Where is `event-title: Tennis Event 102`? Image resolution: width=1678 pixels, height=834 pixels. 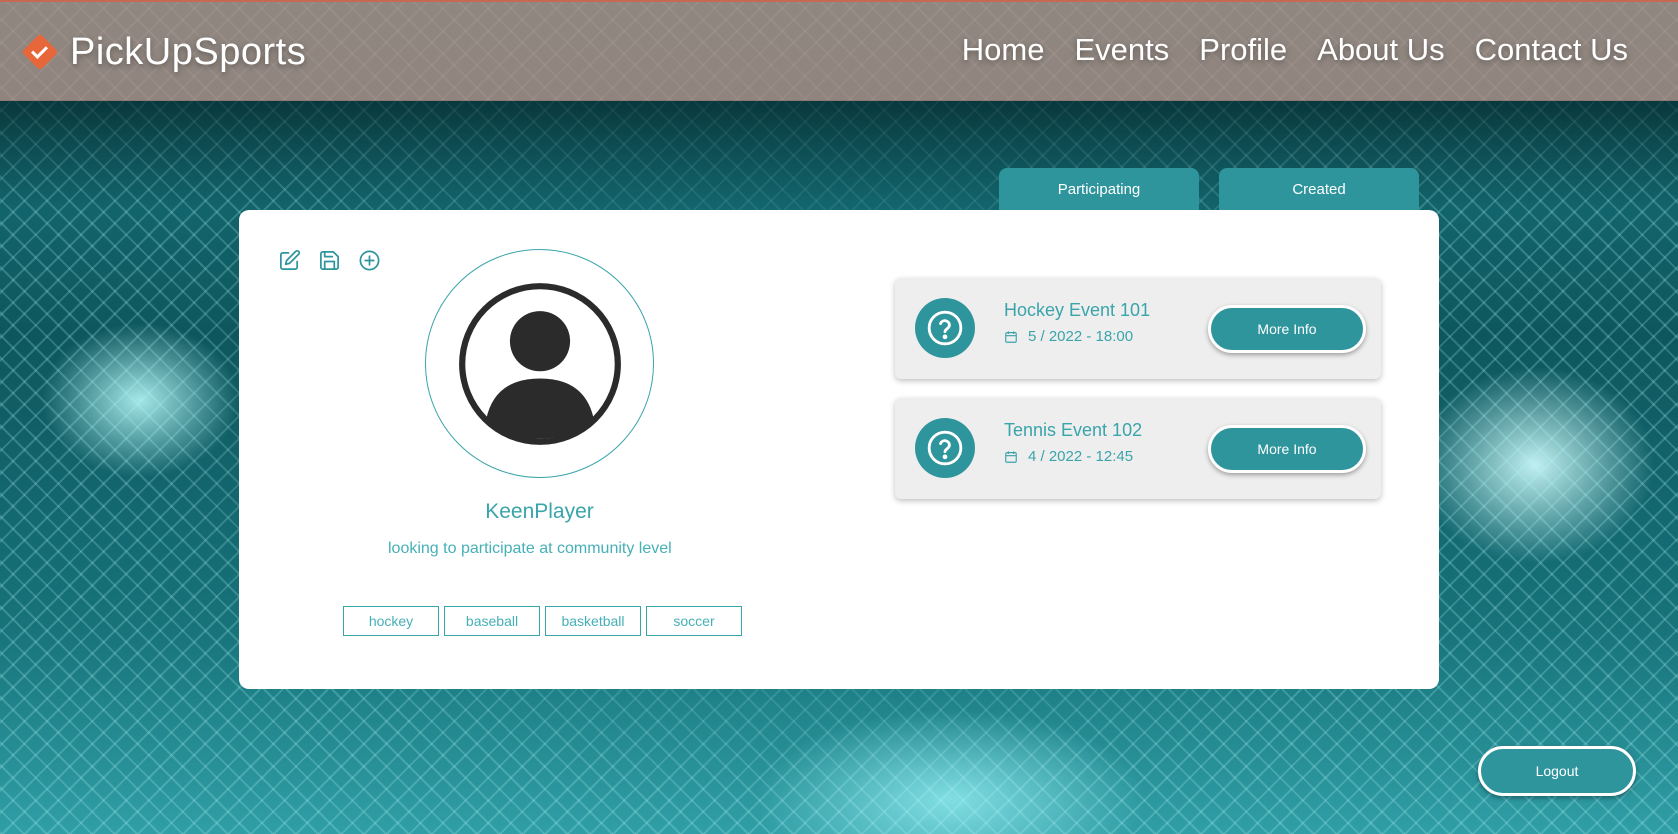
event-title: Tennis Event 102 is located at coordinates (1073, 430).